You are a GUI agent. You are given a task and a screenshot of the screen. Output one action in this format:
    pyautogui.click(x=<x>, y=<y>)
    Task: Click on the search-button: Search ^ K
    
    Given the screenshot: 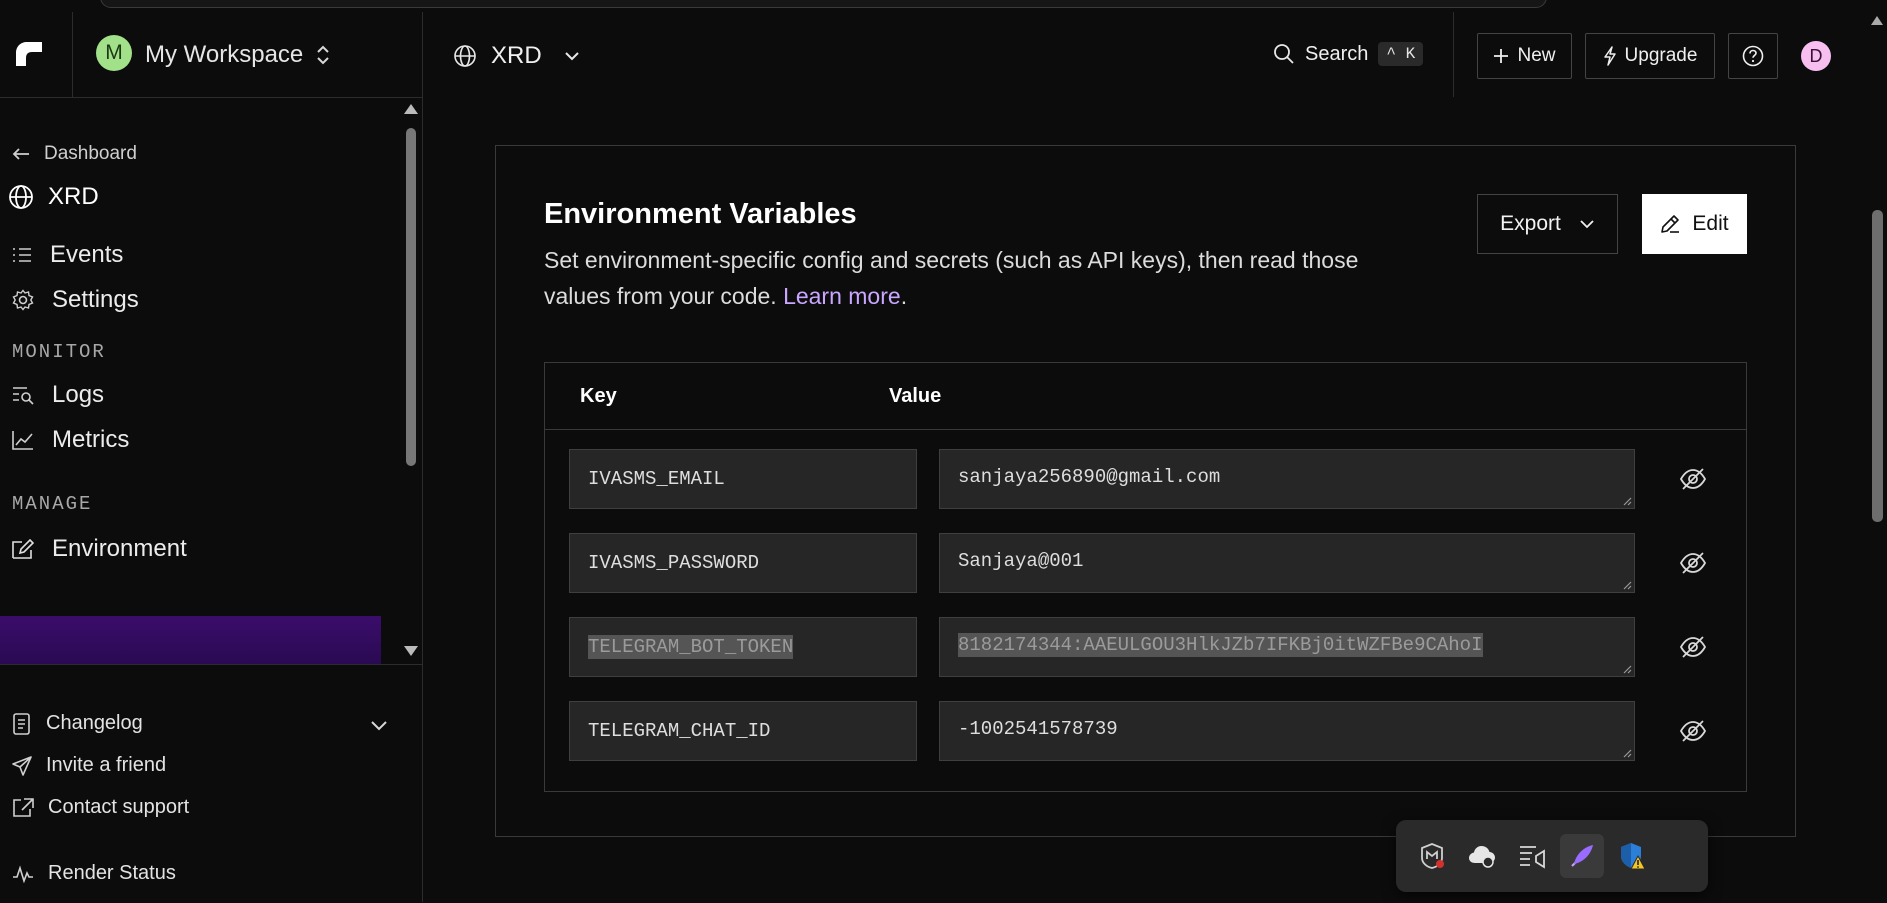 What is the action you would take?
    pyautogui.click(x=1348, y=54)
    